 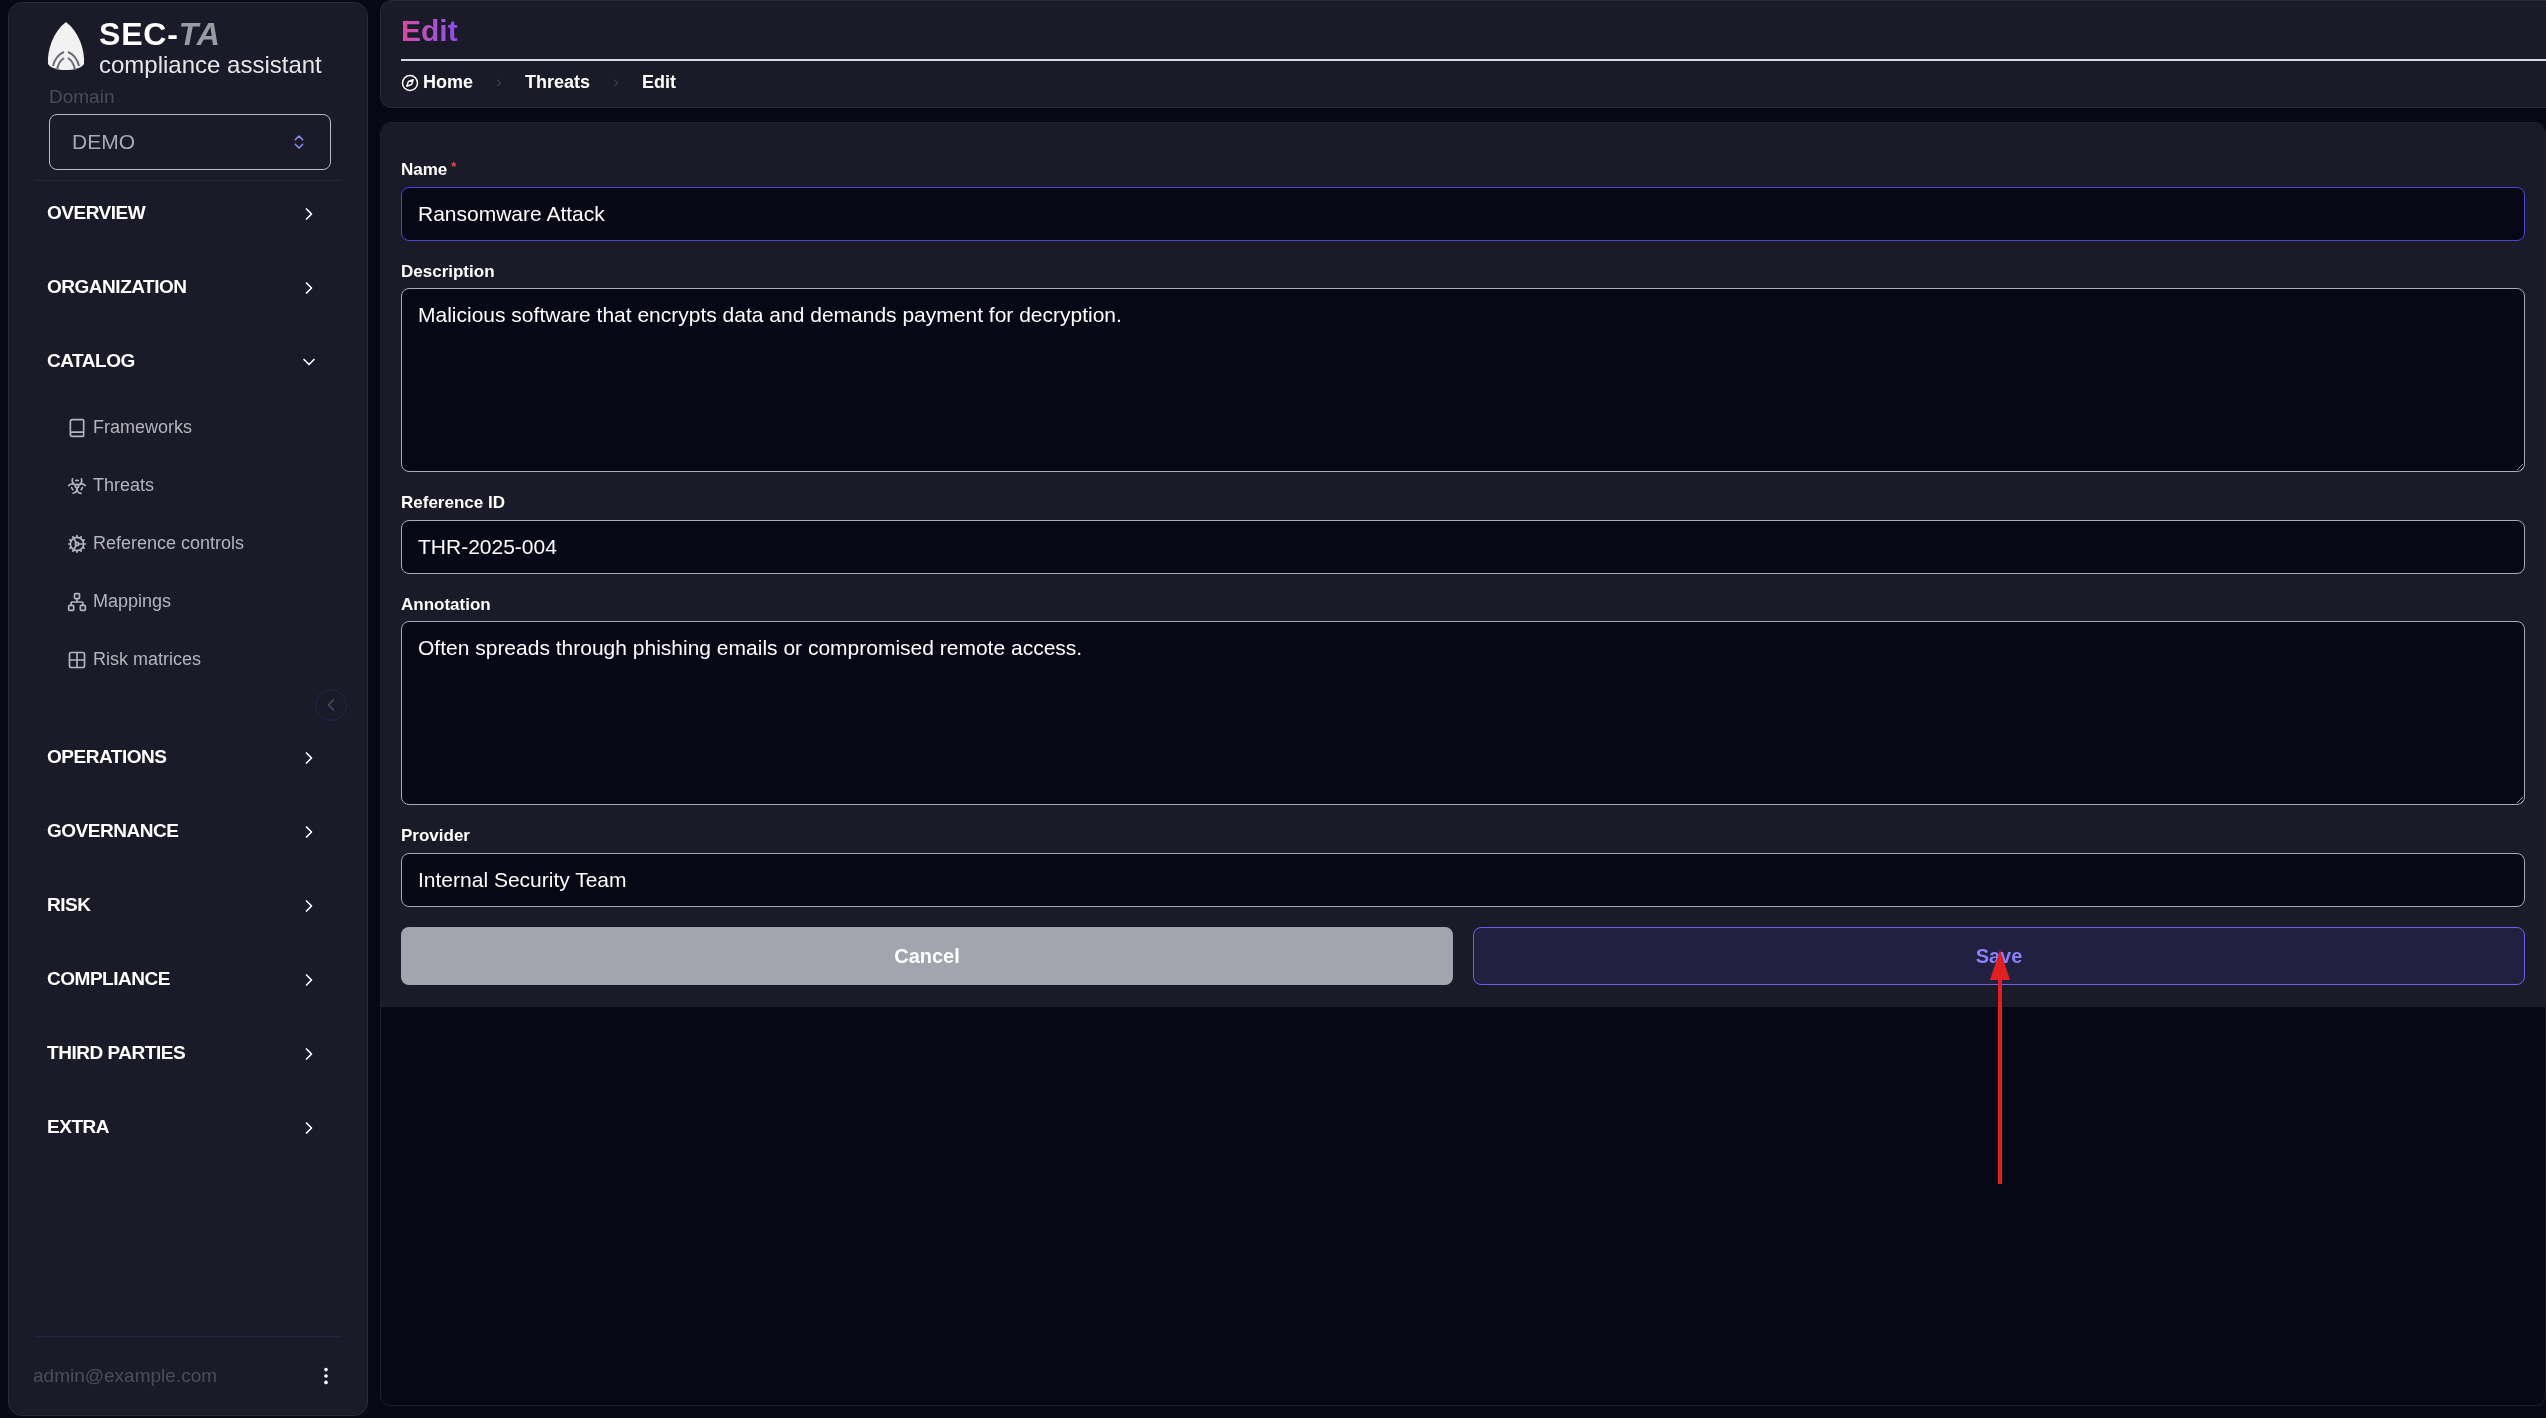 What do you see at coordinates (410, 82) in the screenshot?
I see `compass-icon` at bounding box center [410, 82].